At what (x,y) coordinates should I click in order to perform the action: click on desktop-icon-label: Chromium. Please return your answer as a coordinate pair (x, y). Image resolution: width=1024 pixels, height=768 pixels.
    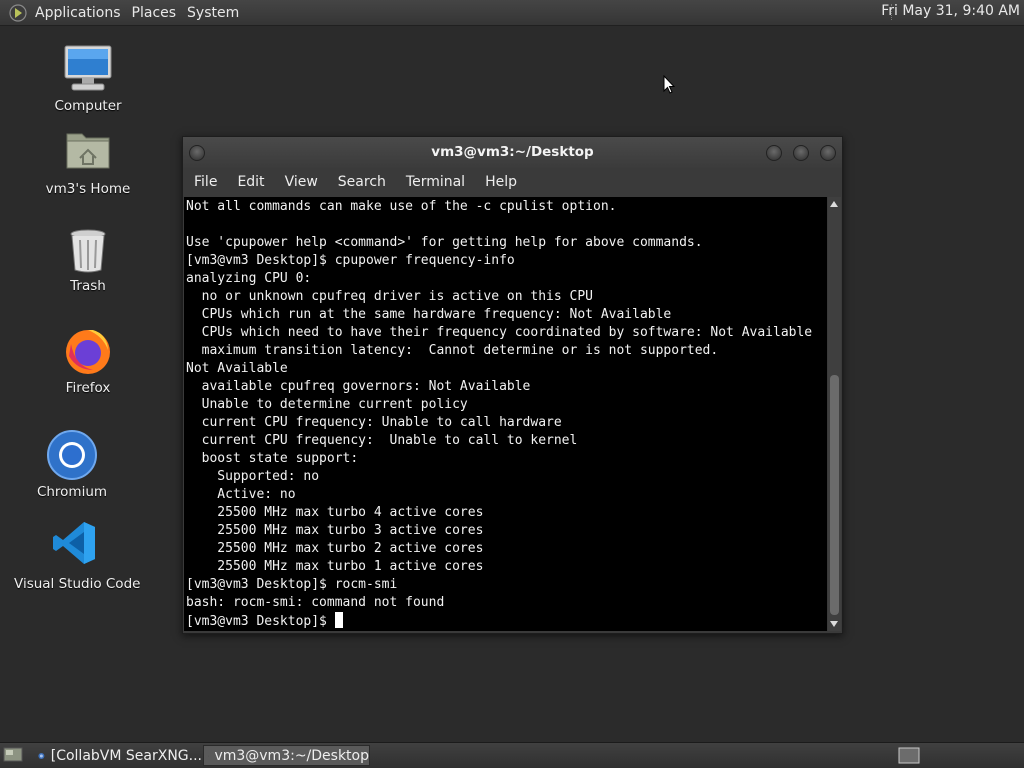
    Looking at the image, I should click on (72, 492).